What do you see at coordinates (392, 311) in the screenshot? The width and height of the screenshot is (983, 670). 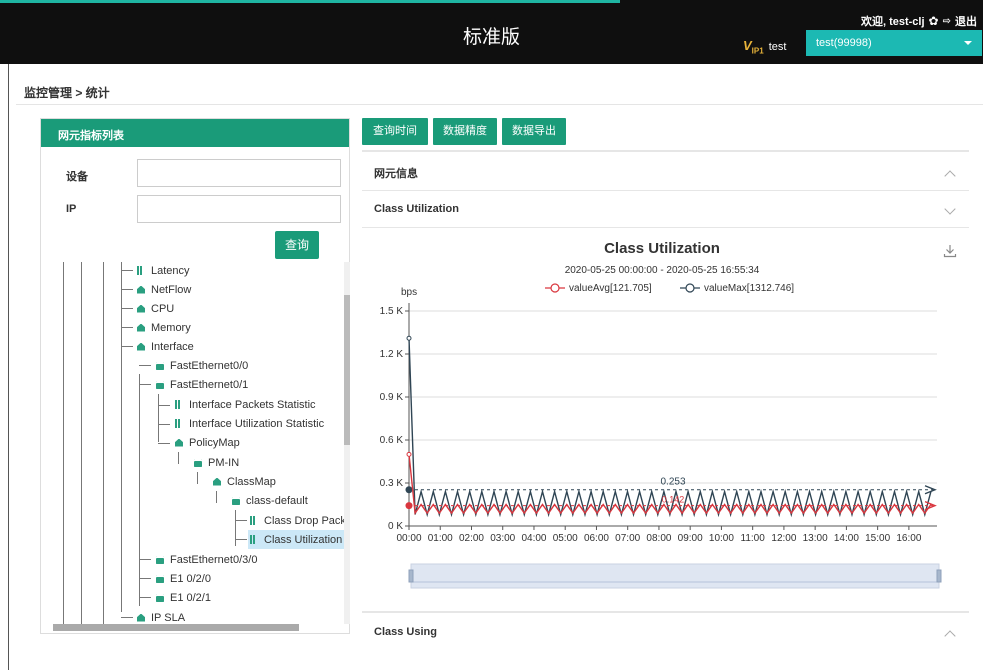 I see `y-tick-label-5: 1.5 K` at bounding box center [392, 311].